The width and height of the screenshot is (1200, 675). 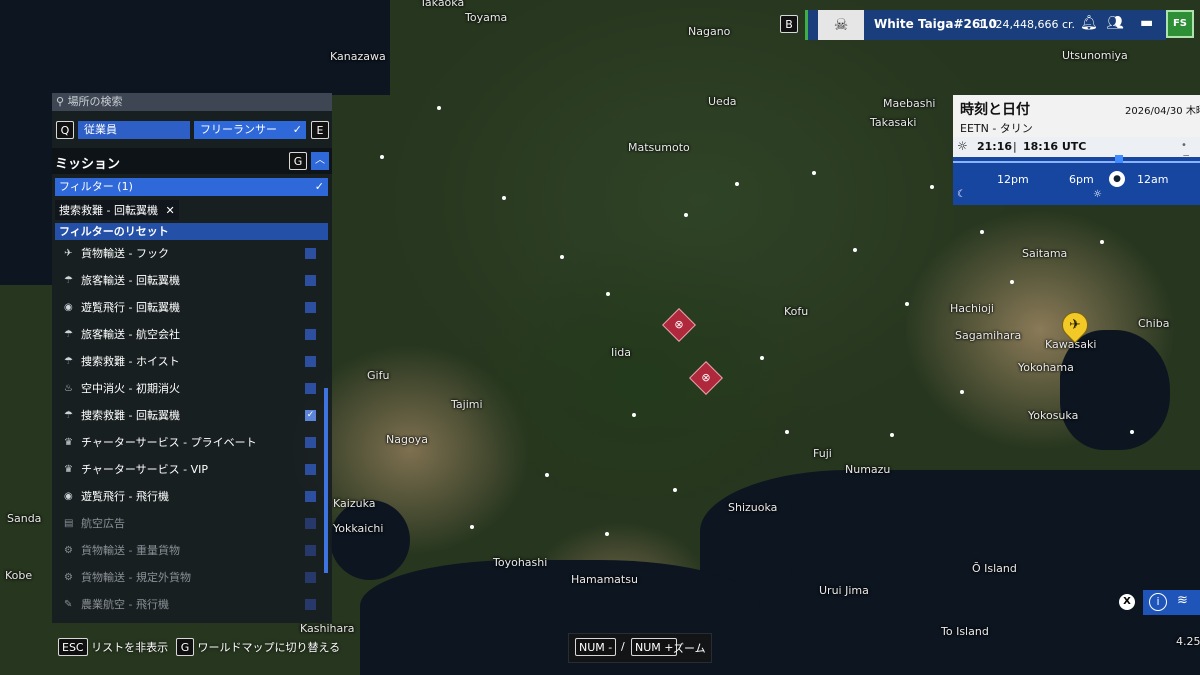 What do you see at coordinates (187, 253) in the screenshot?
I see `mission-type-item: ✈ 貨物輸送 - フック` at bounding box center [187, 253].